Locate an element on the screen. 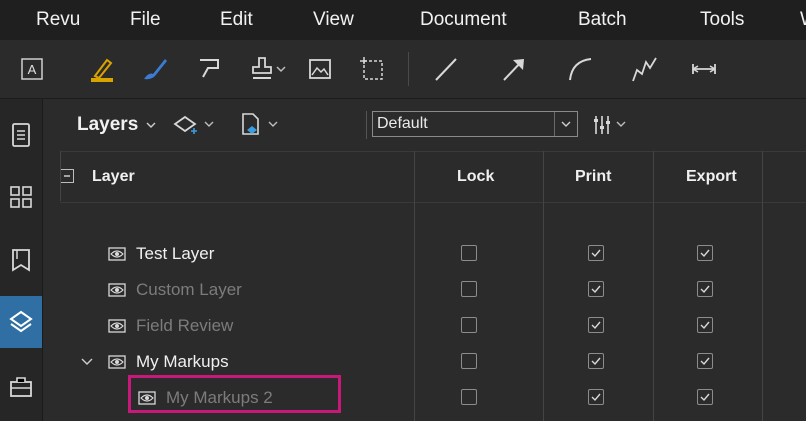  layers-tab is located at coordinates (21, 322).